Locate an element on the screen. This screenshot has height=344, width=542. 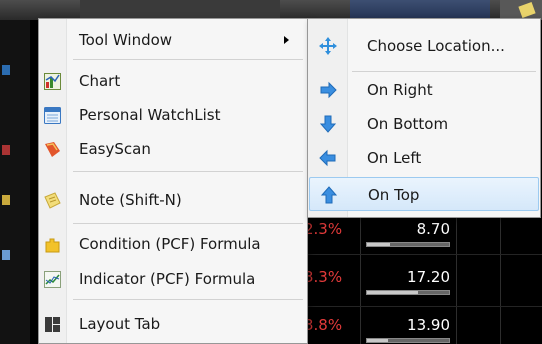
layout-tab-icon is located at coordinates (52, 324).